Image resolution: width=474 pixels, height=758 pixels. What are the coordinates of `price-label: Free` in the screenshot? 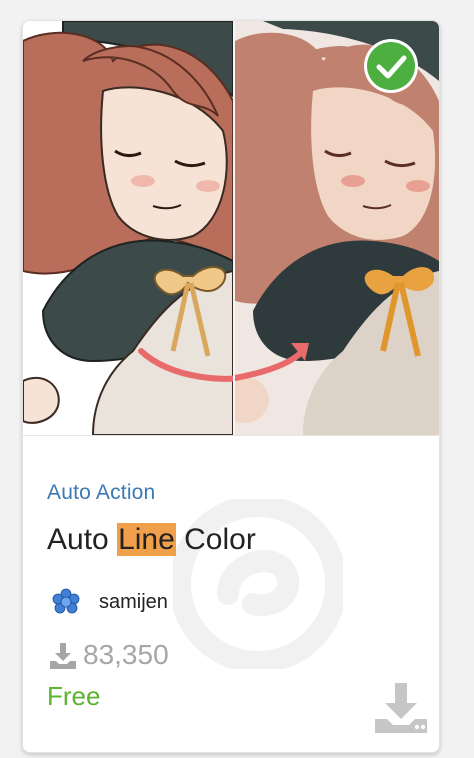 It's located at (74, 696).